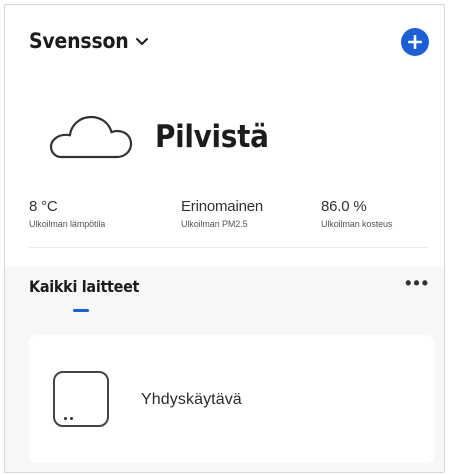 This screenshot has height=475, width=451. I want to click on gateway-icon, so click(81, 399).